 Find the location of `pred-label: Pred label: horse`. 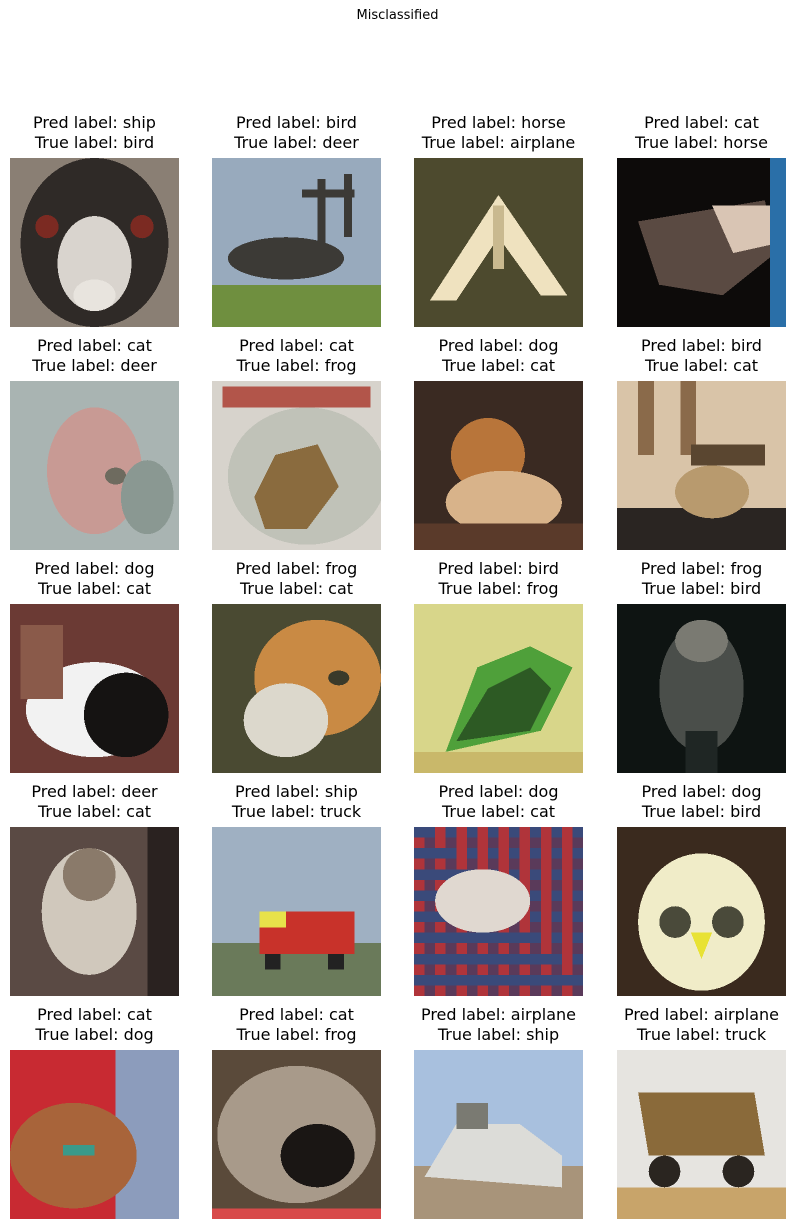

pred-label: Pred label: horse is located at coordinates (498, 122).